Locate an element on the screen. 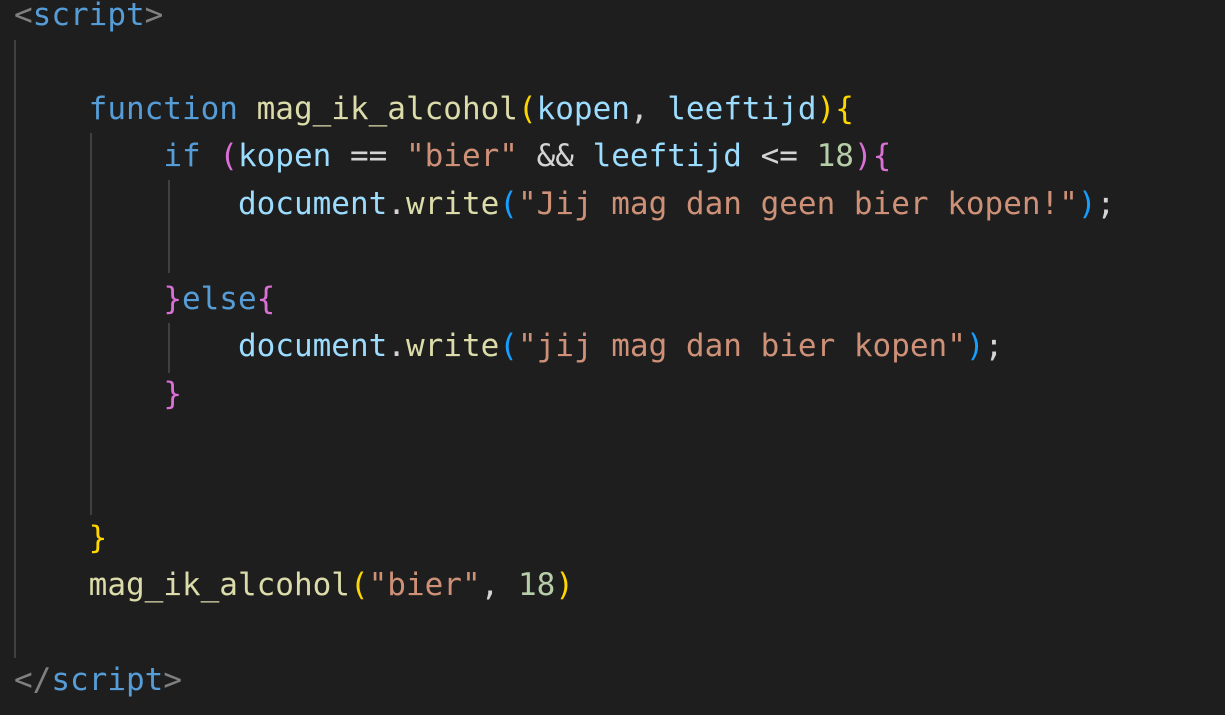 This screenshot has height=715, width=1225. keyword-else: else is located at coordinates (219, 299).